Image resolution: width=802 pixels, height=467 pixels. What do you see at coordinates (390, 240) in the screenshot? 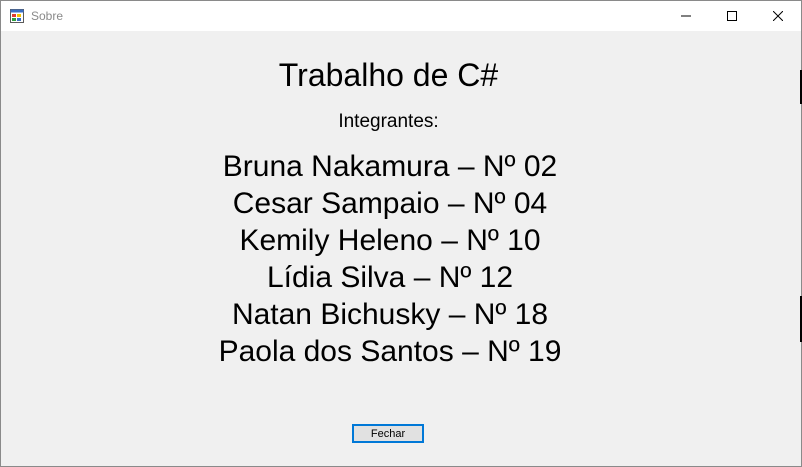
I see `member-item: Kemily Heleno – Nº 10` at bounding box center [390, 240].